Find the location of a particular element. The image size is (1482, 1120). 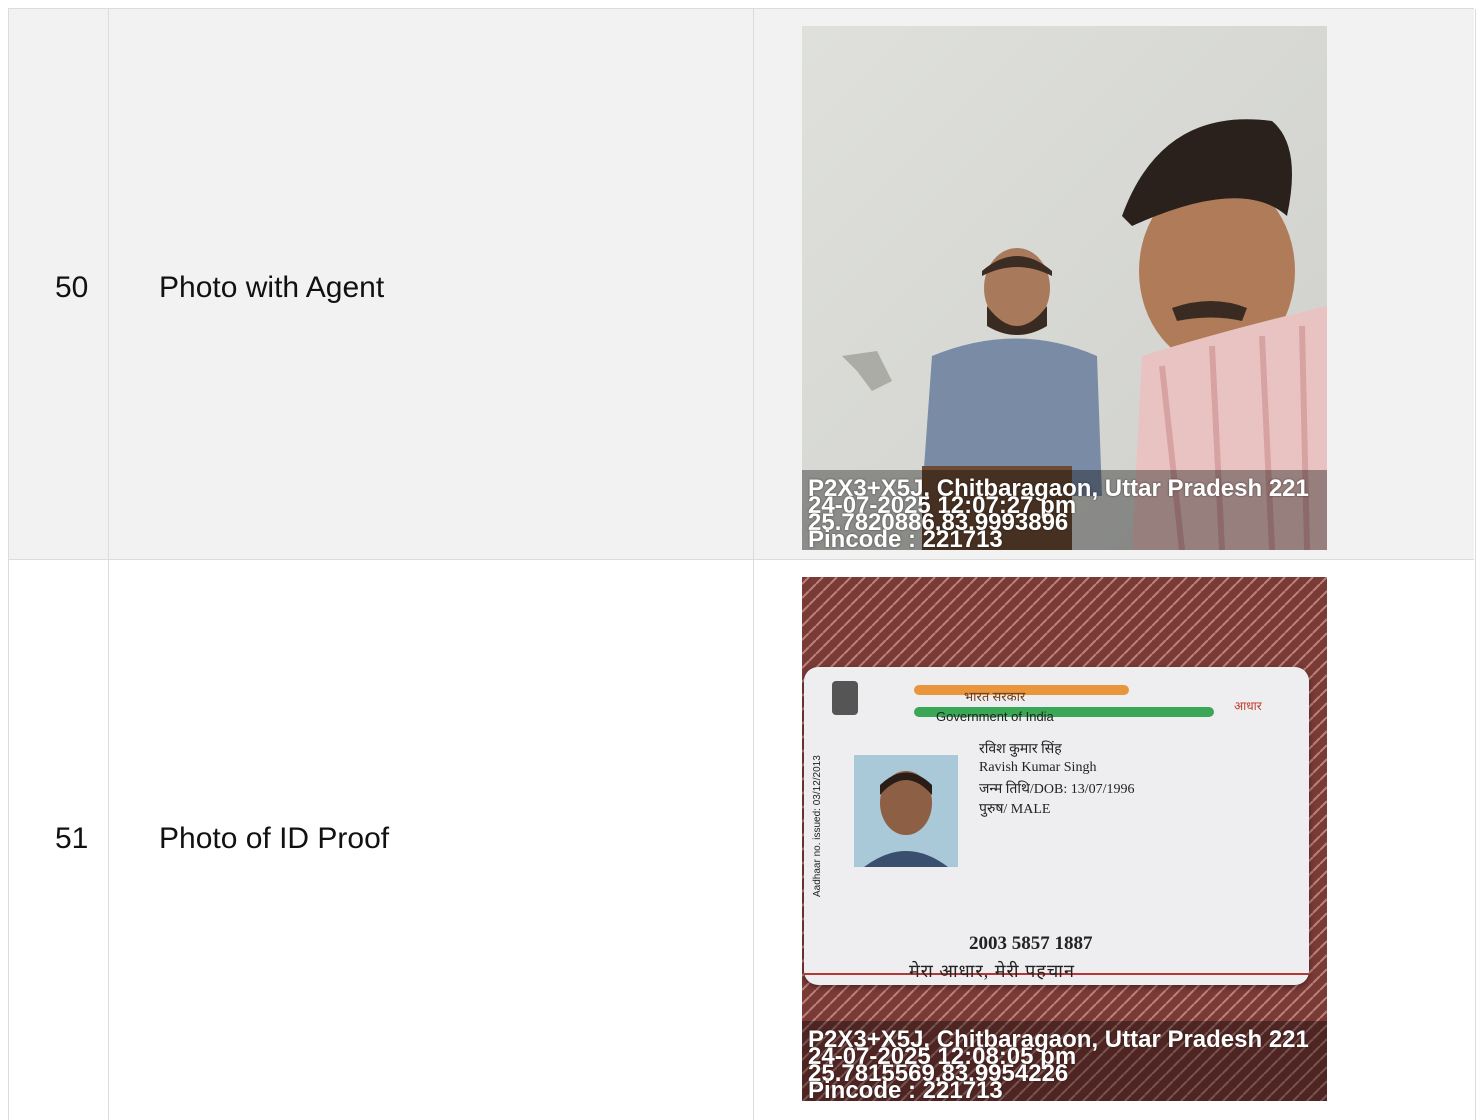

card-gender: पुरुष/ MALE is located at coordinates (1015, 809).